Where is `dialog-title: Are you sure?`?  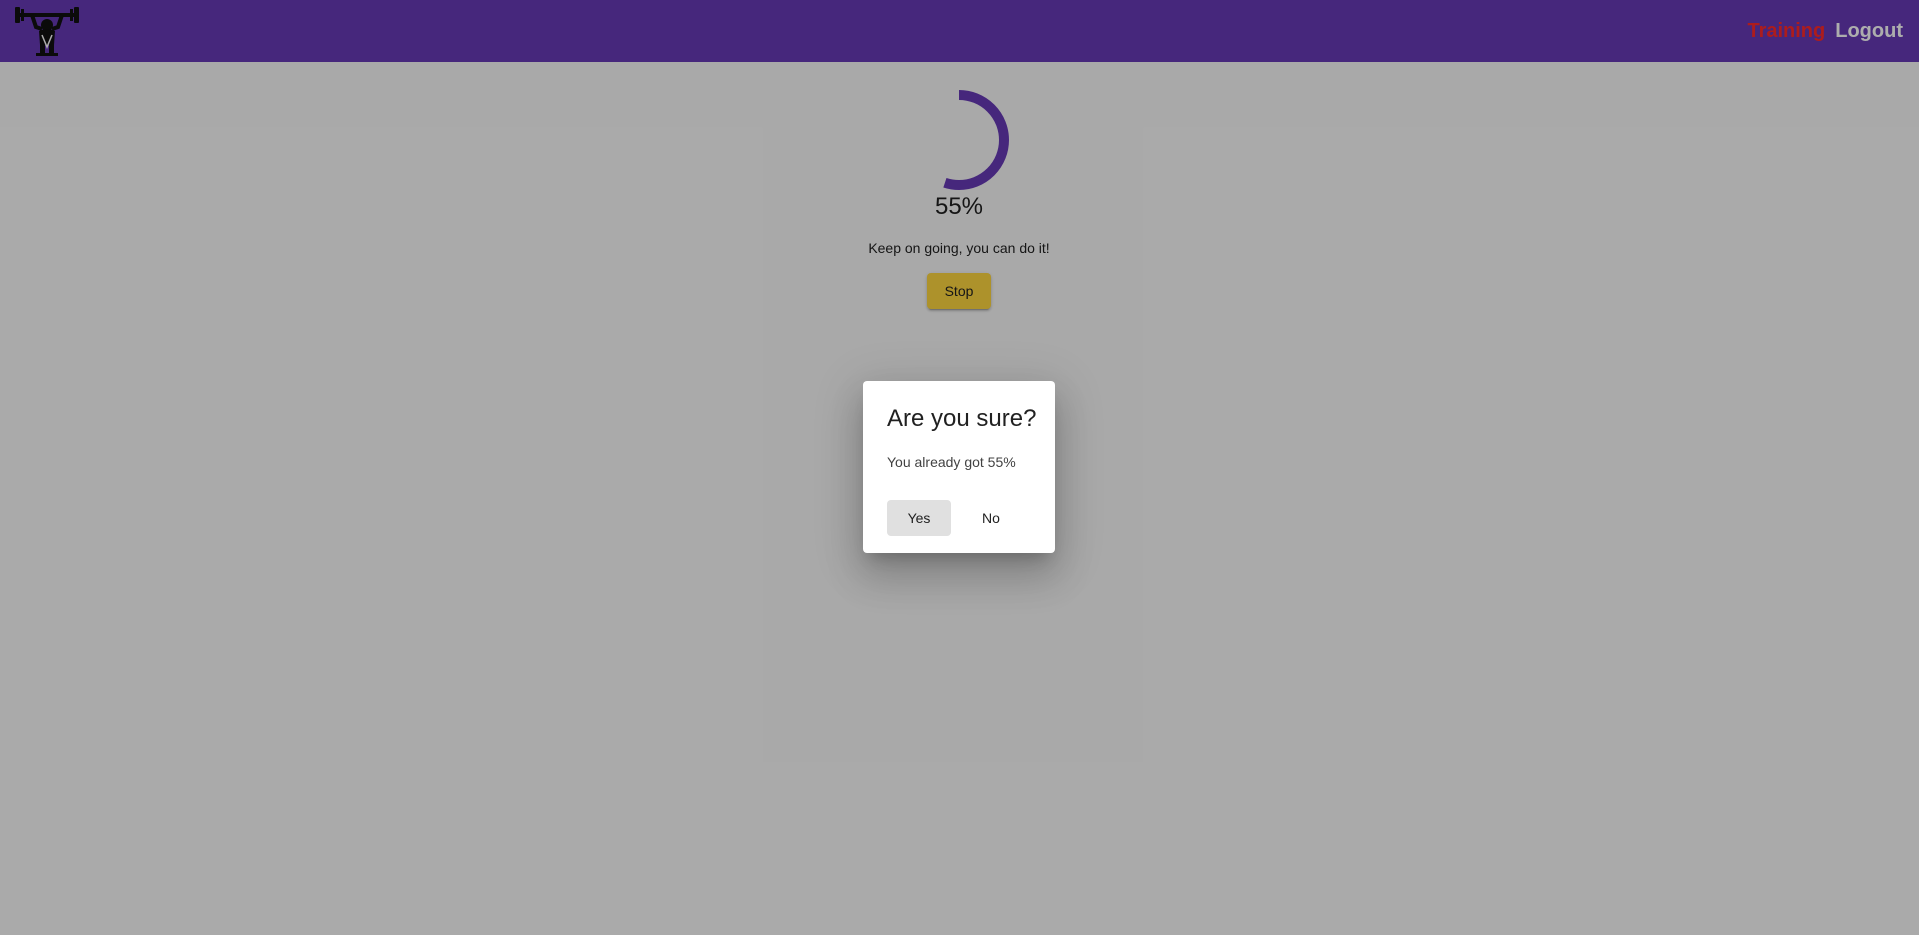
dialog-title: Are you sure? is located at coordinates (962, 418).